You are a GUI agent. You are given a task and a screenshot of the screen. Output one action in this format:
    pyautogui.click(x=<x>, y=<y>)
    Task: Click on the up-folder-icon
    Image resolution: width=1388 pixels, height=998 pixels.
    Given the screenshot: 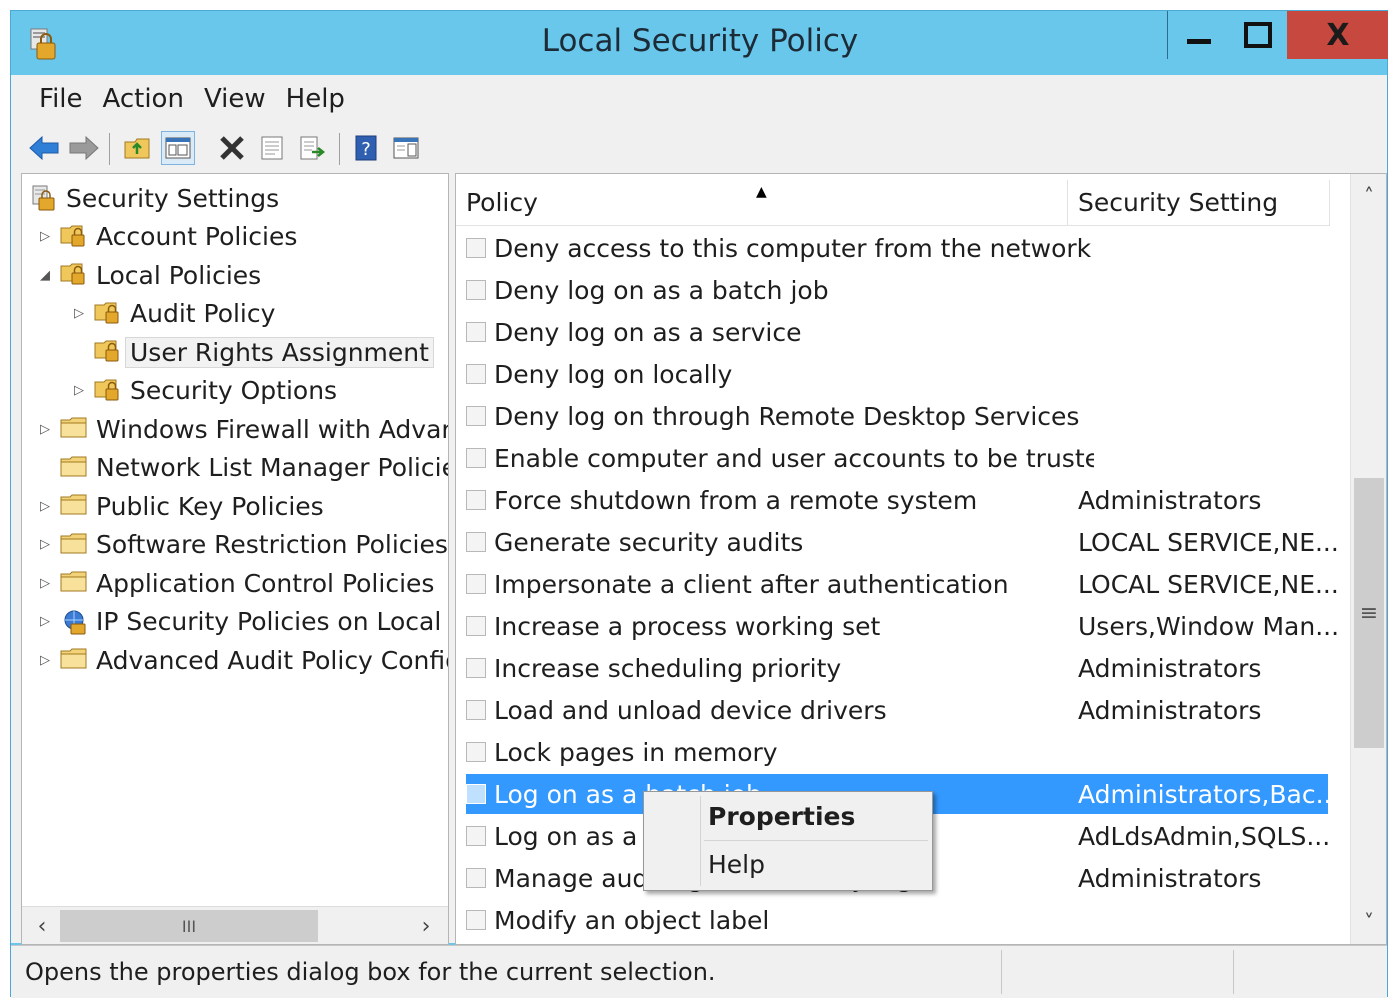 What is the action you would take?
    pyautogui.click(x=138, y=148)
    